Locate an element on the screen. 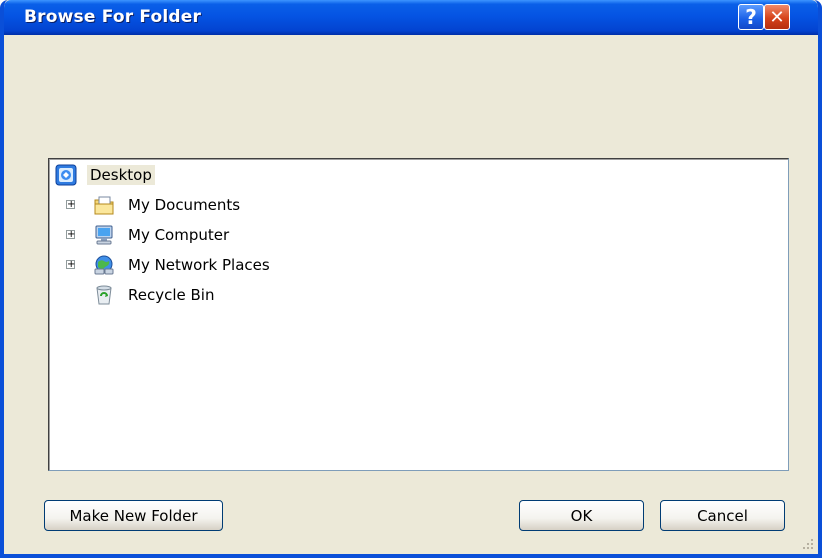  ok-button: OK is located at coordinates (581, 515).